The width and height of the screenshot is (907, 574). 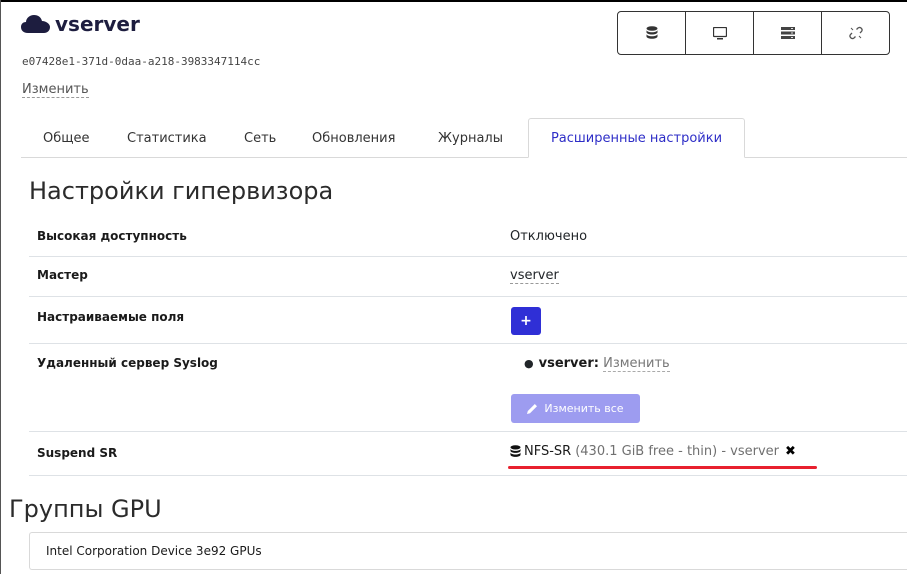 What do you see at coordinates (532, 409) in the screenshot?
I see `pencil-icon` at bounding box center [532, 409].